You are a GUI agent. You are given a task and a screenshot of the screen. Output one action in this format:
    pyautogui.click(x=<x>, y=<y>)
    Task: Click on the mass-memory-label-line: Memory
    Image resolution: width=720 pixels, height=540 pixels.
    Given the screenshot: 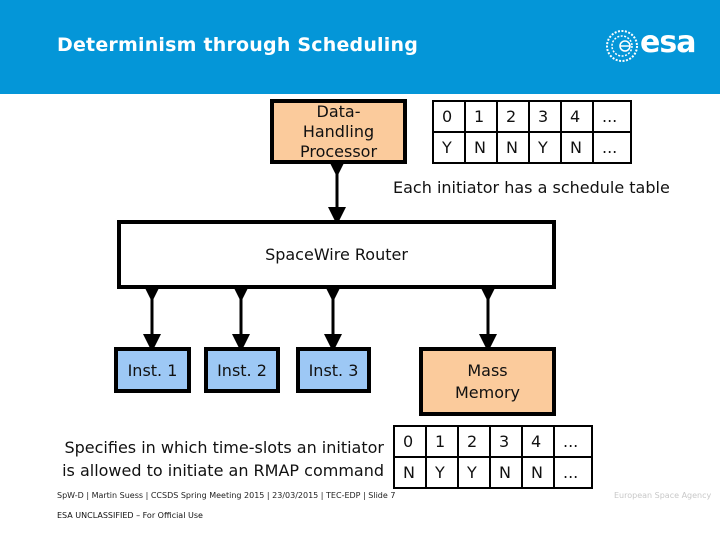 What is the action you would take?
    pyautogui.click(x=487, y=392)
    